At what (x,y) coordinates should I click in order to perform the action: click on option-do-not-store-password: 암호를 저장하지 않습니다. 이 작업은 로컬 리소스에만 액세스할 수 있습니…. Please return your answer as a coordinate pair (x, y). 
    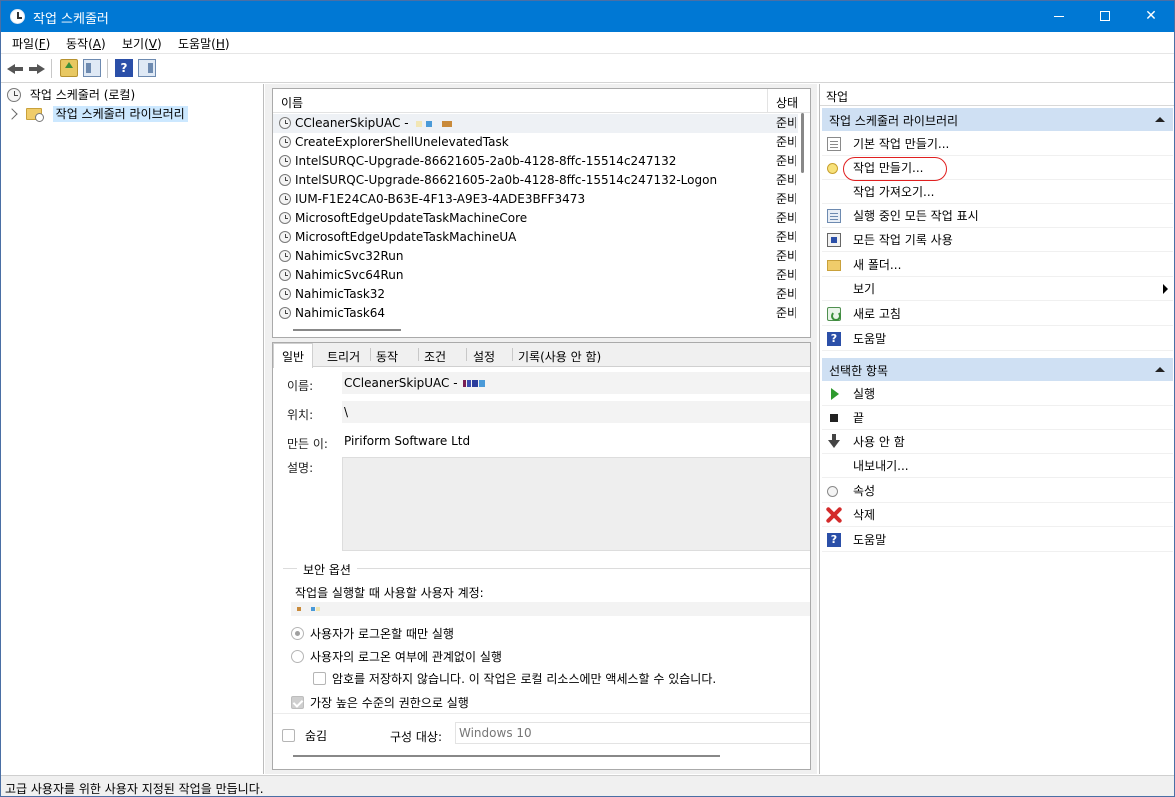
    Looking at the image, I should click on (514, 678).